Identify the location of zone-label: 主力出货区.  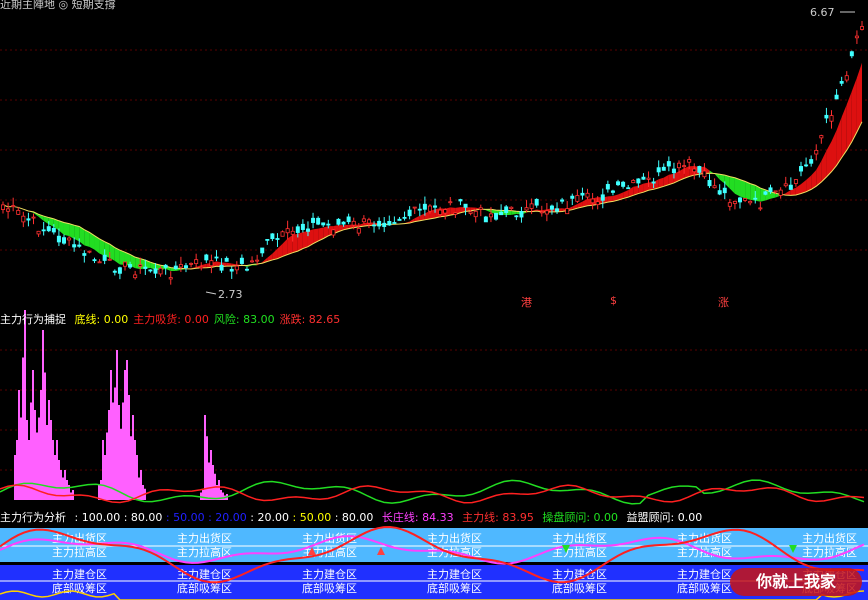
(454, 538).